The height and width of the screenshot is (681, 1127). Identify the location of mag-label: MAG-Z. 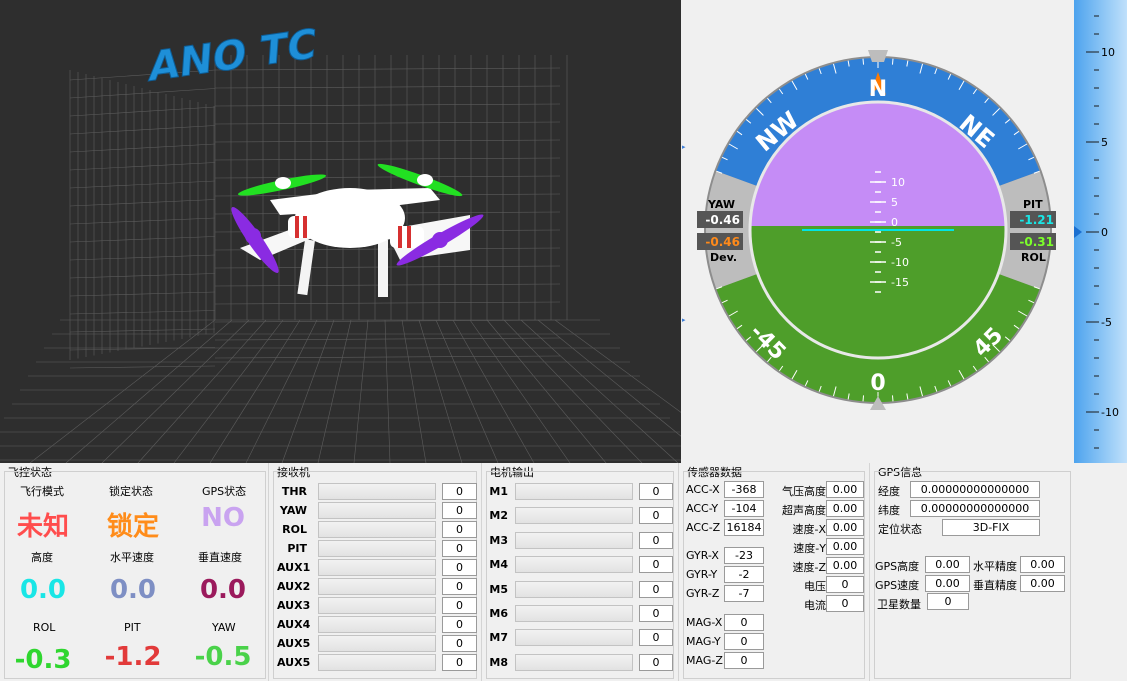
(704, 660).